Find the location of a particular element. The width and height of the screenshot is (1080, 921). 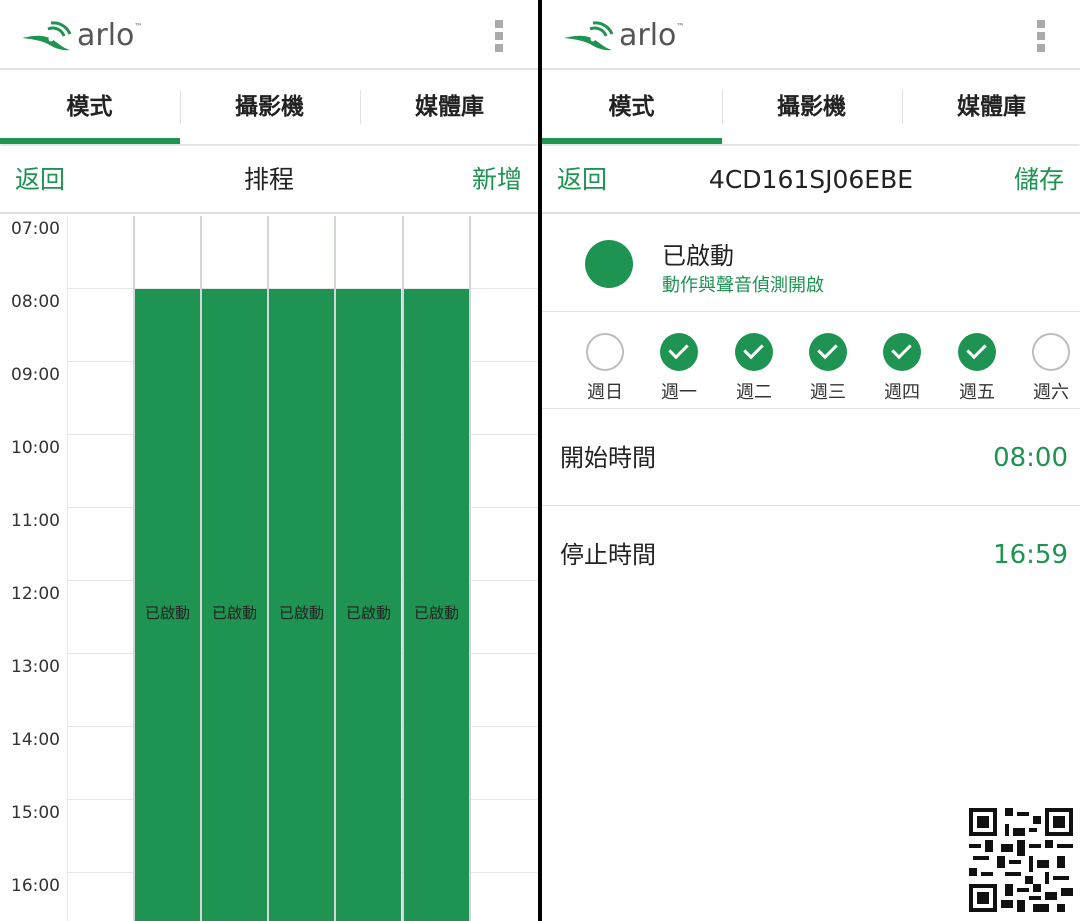

add-button: 新增 is located at coordinates (497, 180).